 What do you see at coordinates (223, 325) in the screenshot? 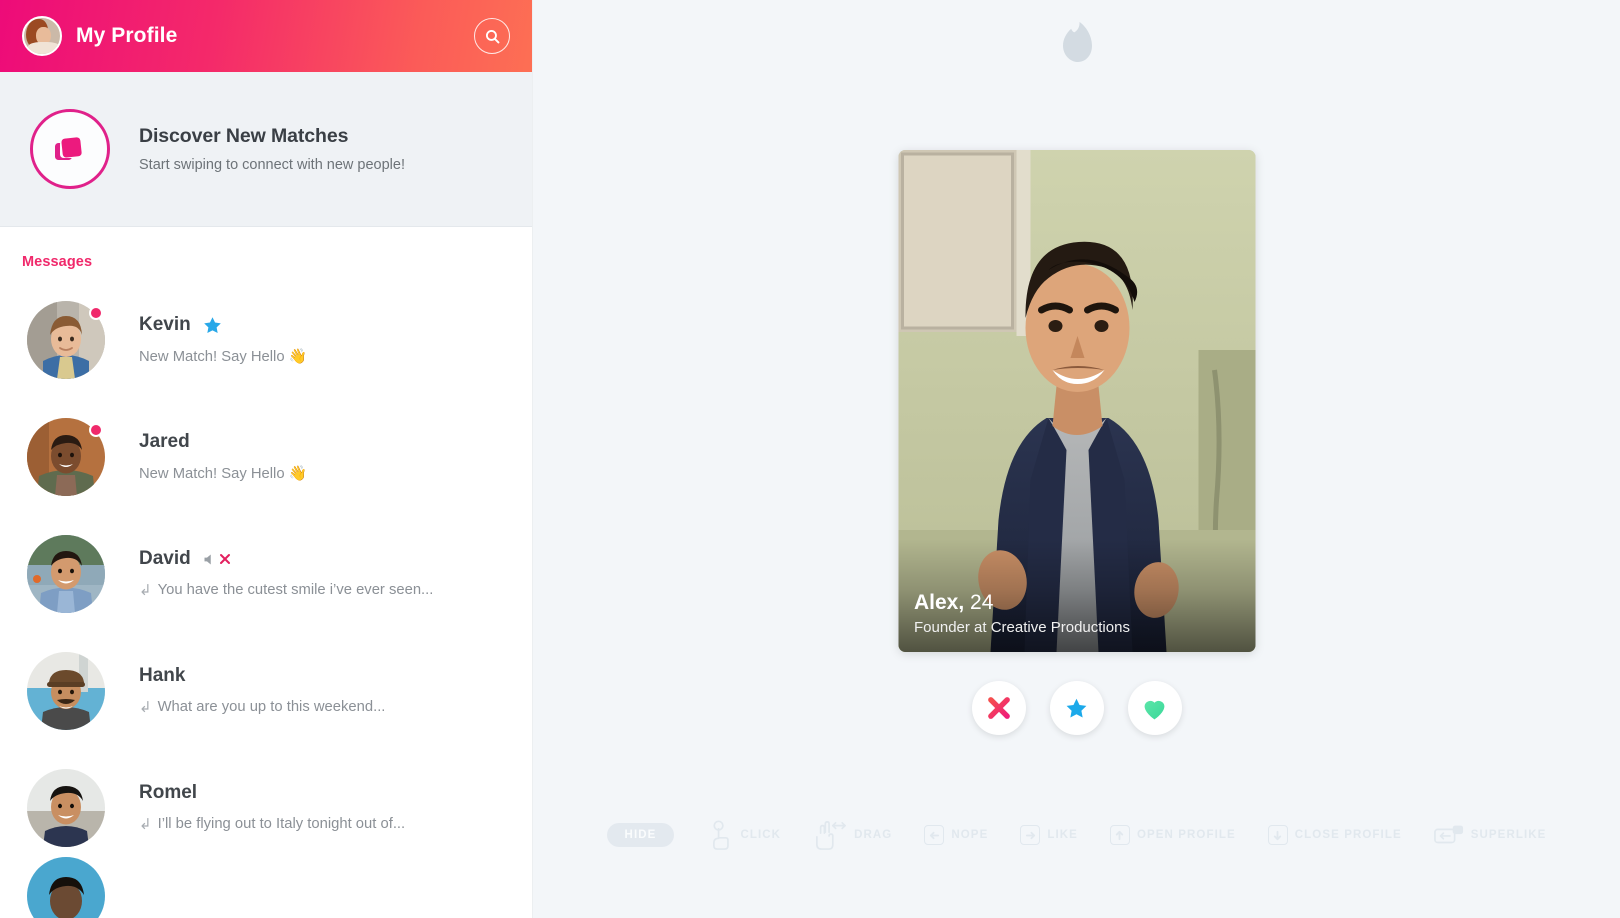
I see `name-line: Kevin` at bounding box center [223, 325].